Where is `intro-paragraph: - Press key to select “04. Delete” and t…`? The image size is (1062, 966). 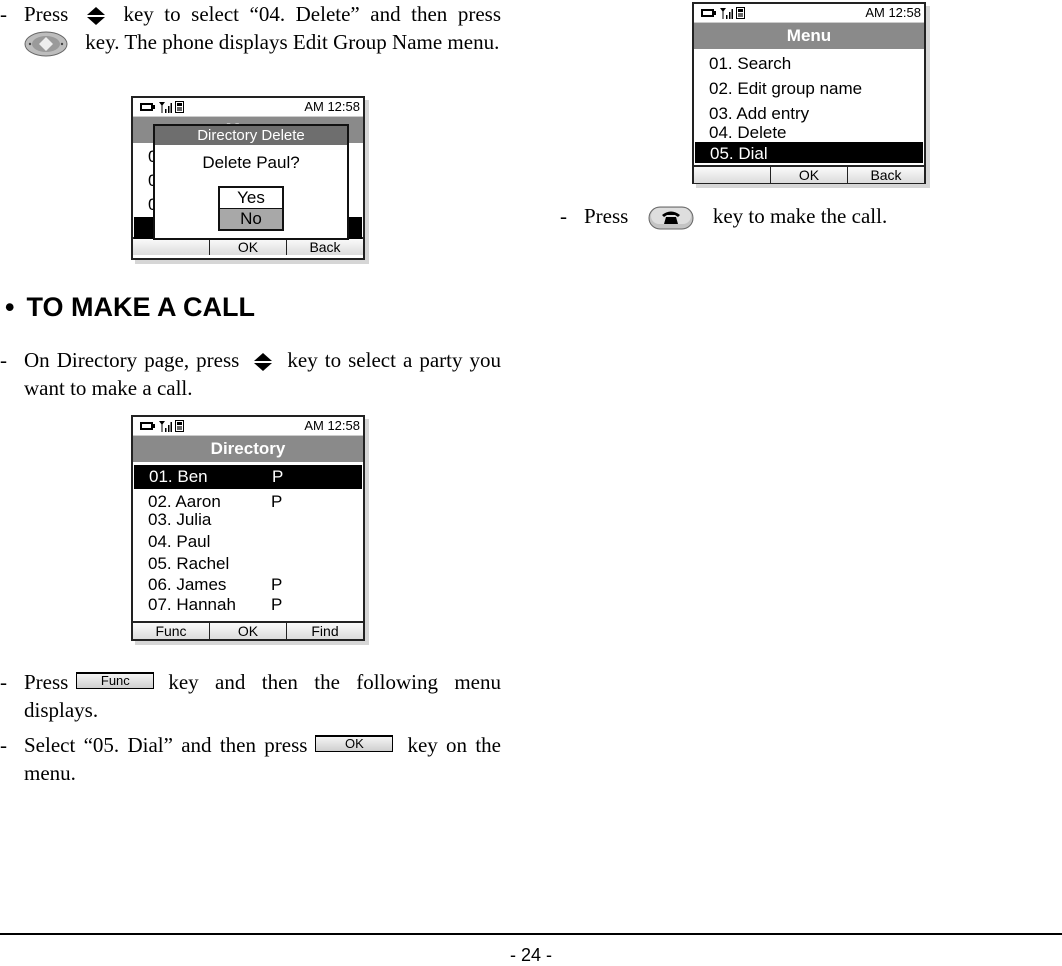
intro-paragraph: - Press key to select “04. Delete” and t… is located at coordinates (250, 28).